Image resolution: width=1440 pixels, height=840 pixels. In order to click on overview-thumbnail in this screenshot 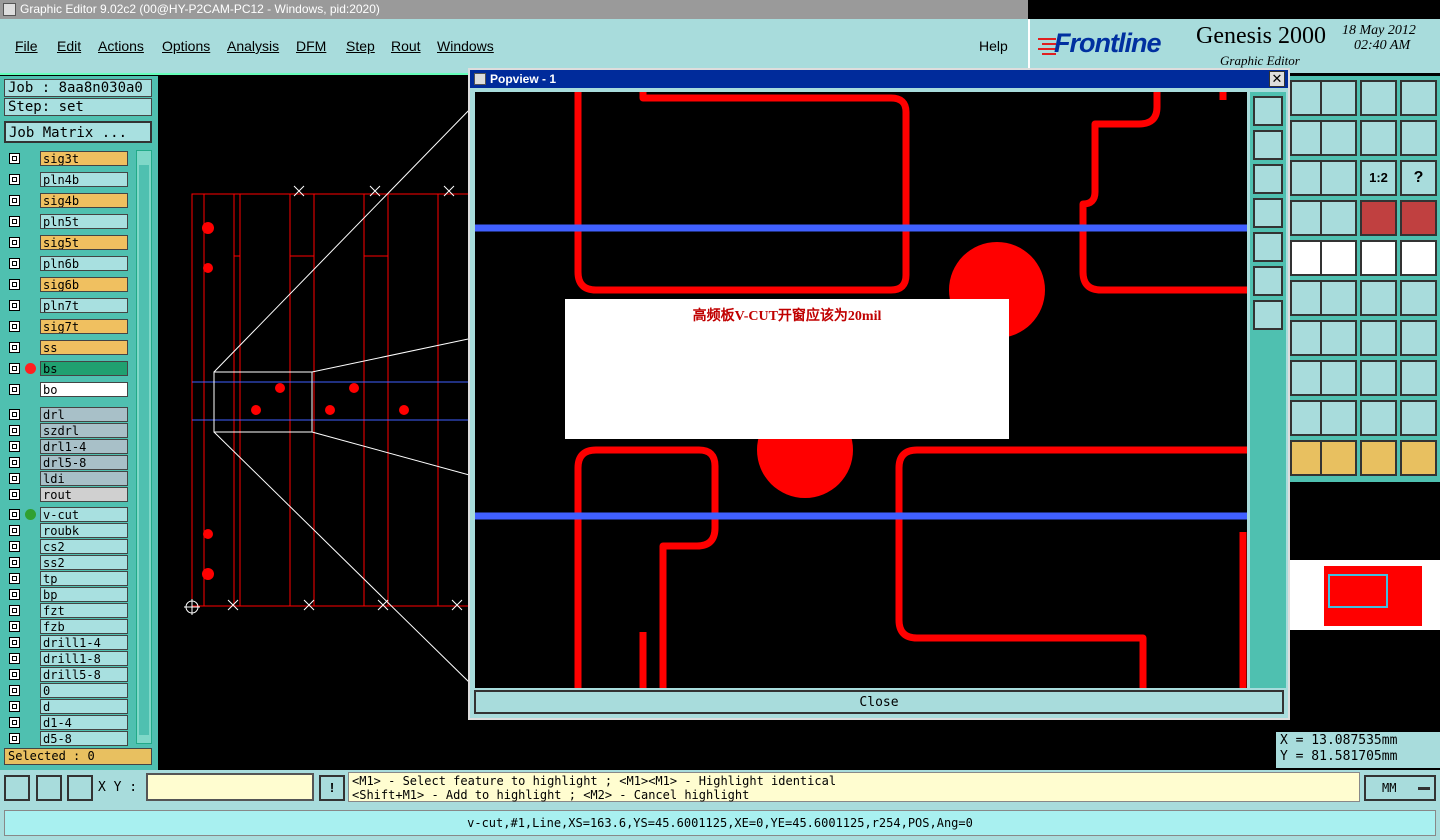, I will do `click(1365, 595)`.